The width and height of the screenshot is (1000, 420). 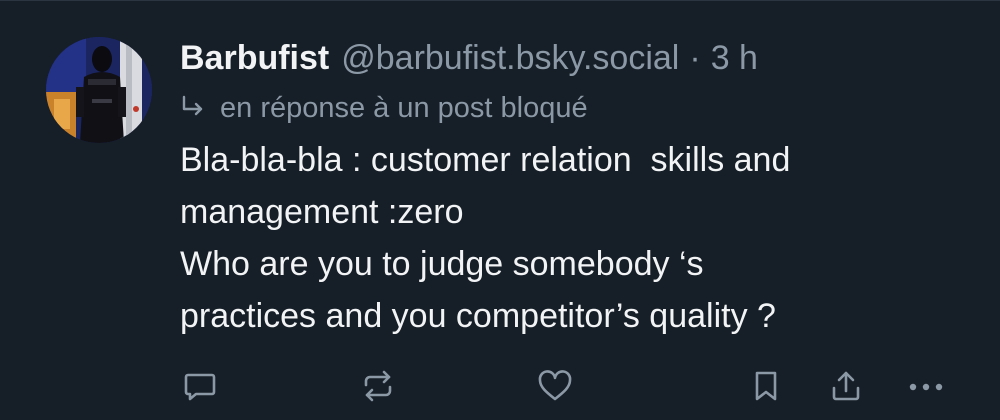 What do you see at coordinates (500, 0) in the screenshot?
I see `top-divider` at bounding box center [500, 0].